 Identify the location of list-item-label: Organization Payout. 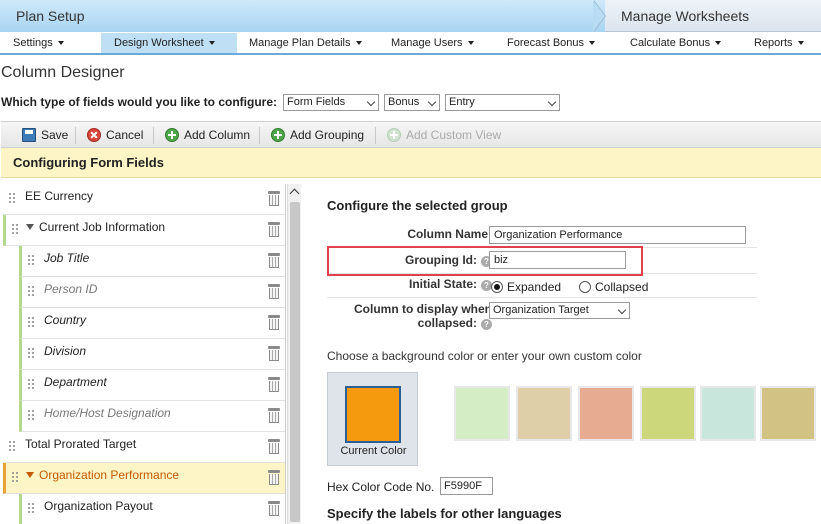
(98, 506).